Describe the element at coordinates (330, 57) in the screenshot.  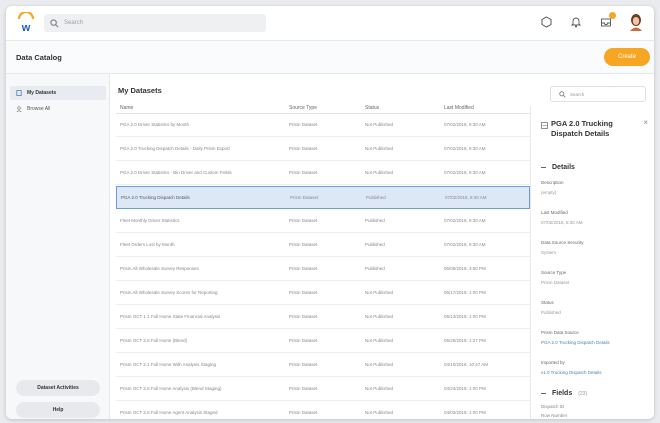
I see `page-header: Data Catalog Create` at that location.